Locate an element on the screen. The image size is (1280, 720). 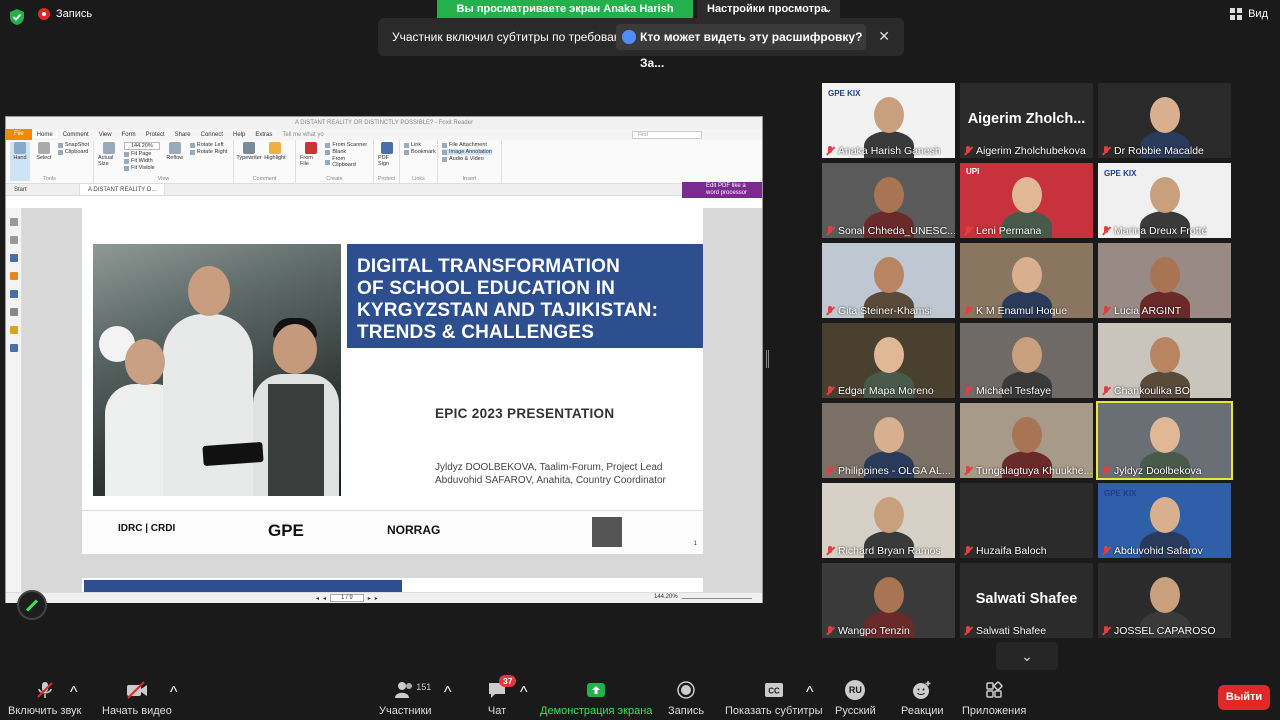
from-scanner-button: From Scanner is located at coordinates (347, 145).